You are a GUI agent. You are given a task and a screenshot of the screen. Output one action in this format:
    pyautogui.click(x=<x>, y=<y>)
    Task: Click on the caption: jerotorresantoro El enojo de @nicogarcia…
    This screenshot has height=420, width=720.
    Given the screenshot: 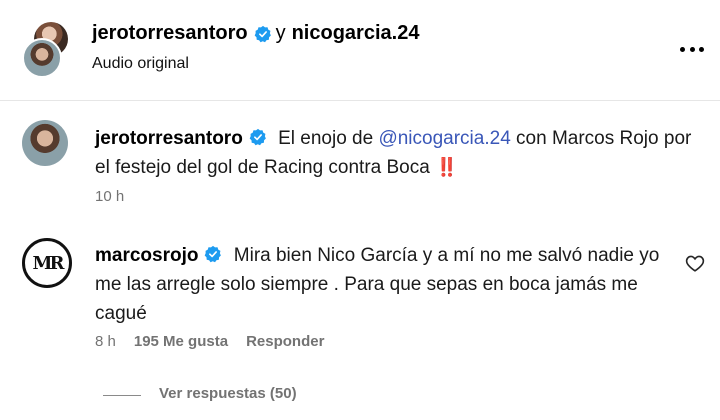 What is the action you would take?
    pyautogui.click(x=395, y=153)
    